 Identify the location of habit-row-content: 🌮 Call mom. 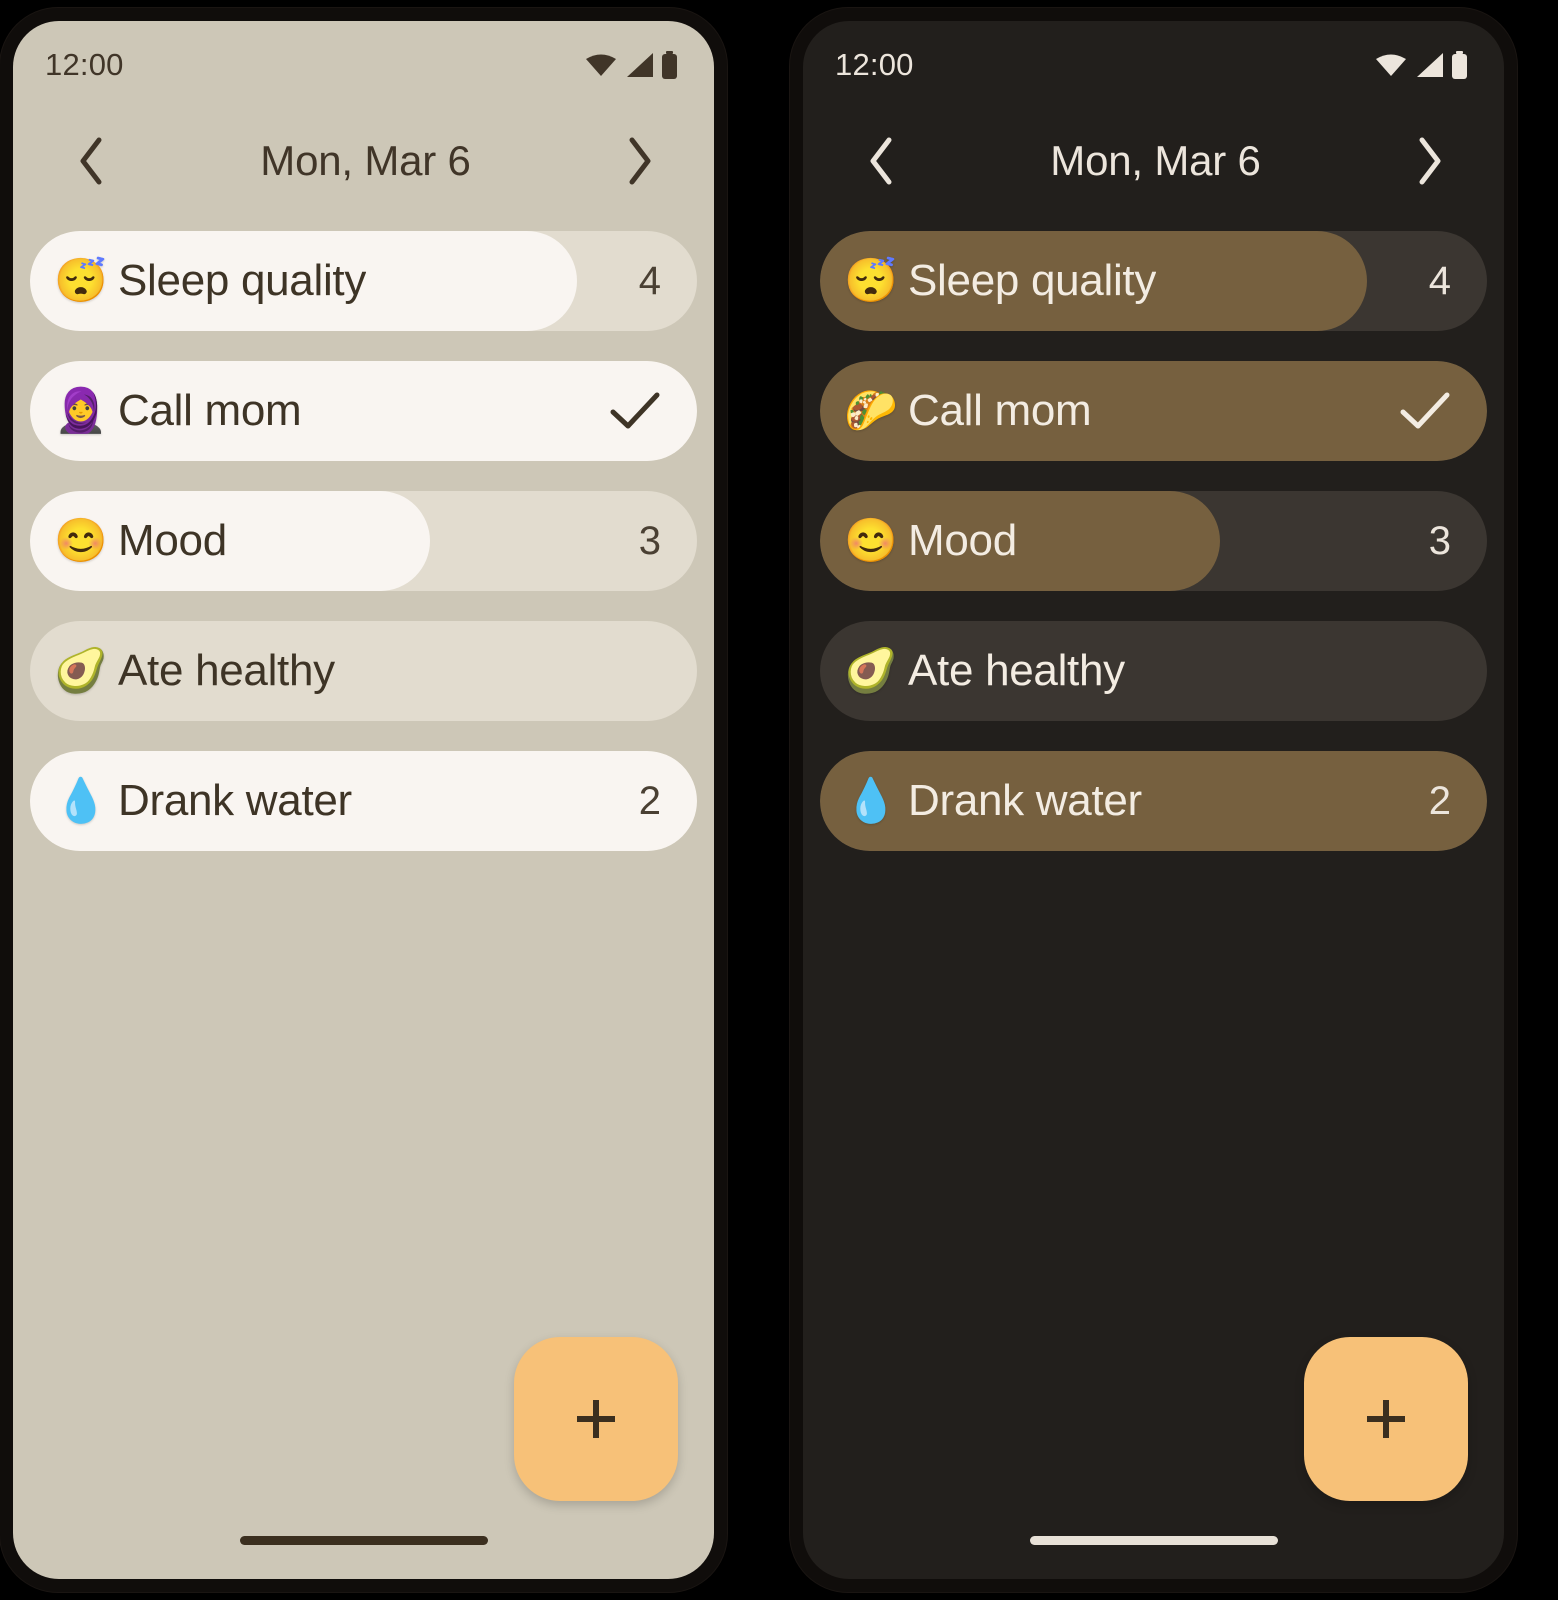
(1153, 411).